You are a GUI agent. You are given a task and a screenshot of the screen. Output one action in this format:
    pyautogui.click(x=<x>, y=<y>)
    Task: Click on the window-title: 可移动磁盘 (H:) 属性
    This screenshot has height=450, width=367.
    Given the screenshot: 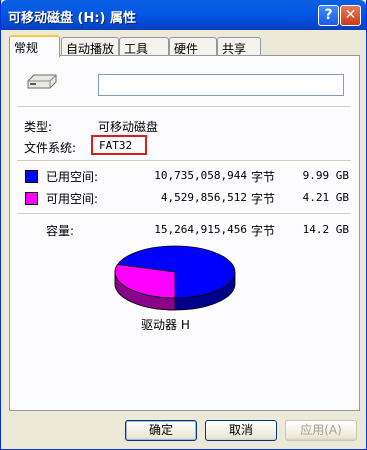 What is the action you would take?
    pyautogui.click(x=72, y=18)
    